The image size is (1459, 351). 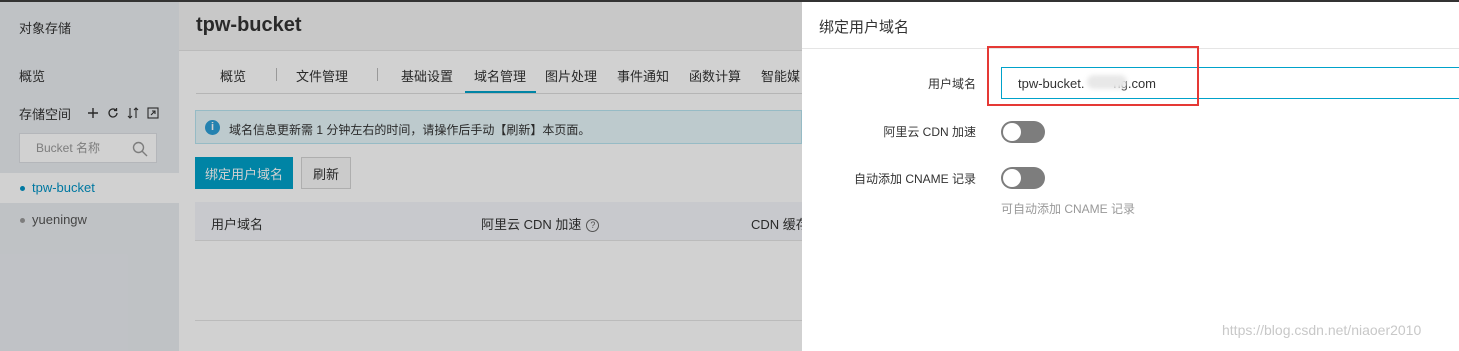 I want to click on cname-help-text: 可自动添加 CNAME 记录, so click(x=1068, y=209).